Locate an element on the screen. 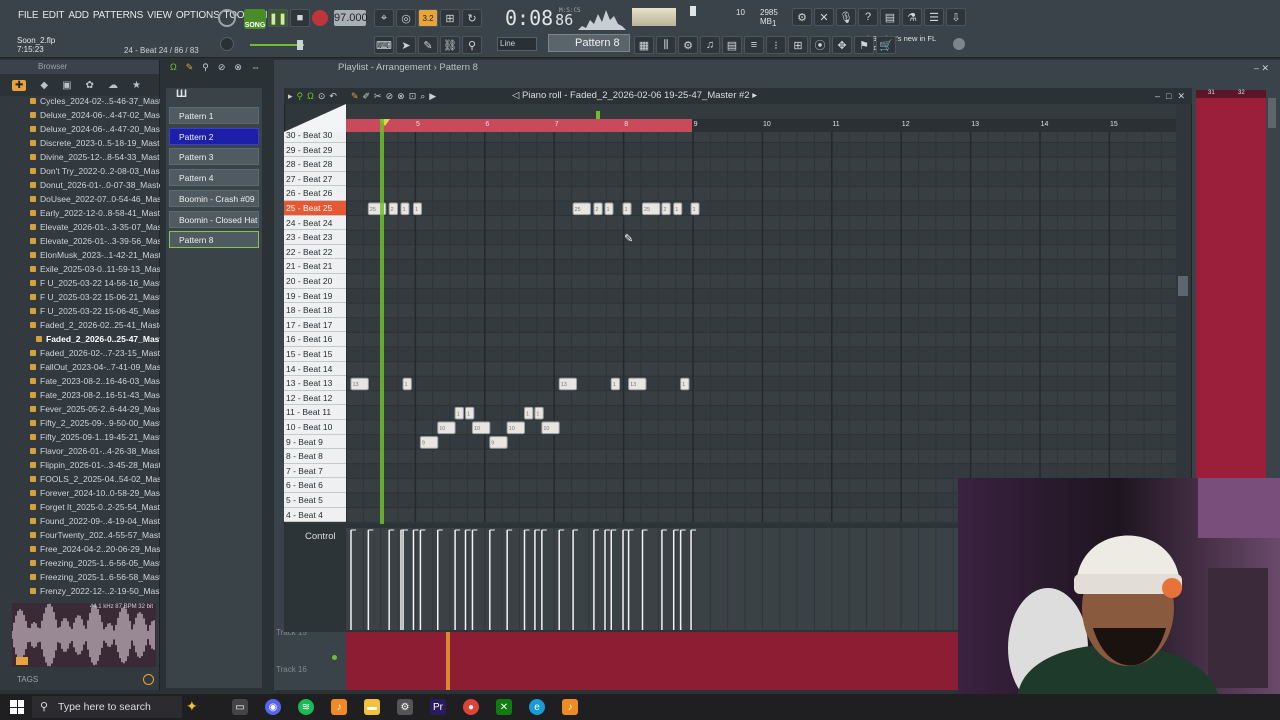 The image size is (1280, 720). piano-key: 26 - Beat 26 is located at coordinates (315, 193).